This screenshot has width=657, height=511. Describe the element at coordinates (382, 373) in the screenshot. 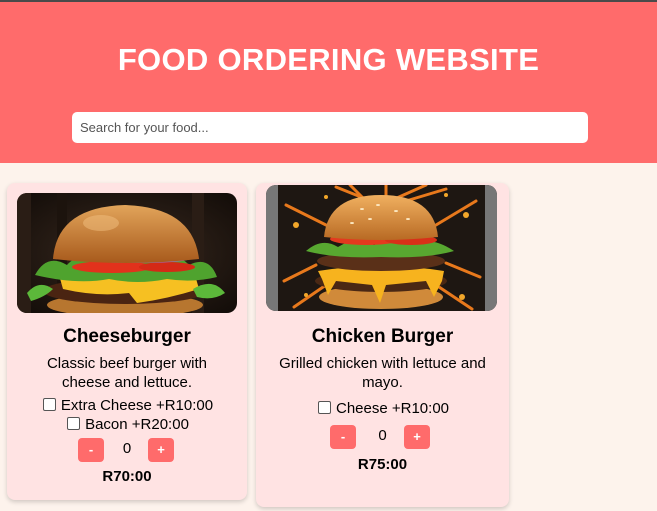

I see `product-description: Grilled chicken with lettuce and mayo.` at that location.